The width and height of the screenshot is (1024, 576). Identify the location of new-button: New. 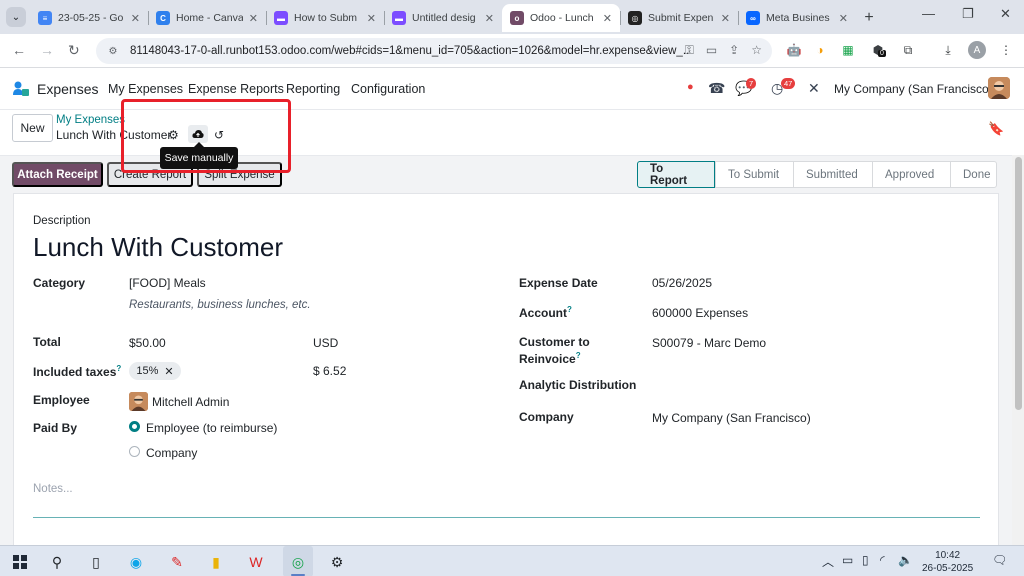
(32, 128).